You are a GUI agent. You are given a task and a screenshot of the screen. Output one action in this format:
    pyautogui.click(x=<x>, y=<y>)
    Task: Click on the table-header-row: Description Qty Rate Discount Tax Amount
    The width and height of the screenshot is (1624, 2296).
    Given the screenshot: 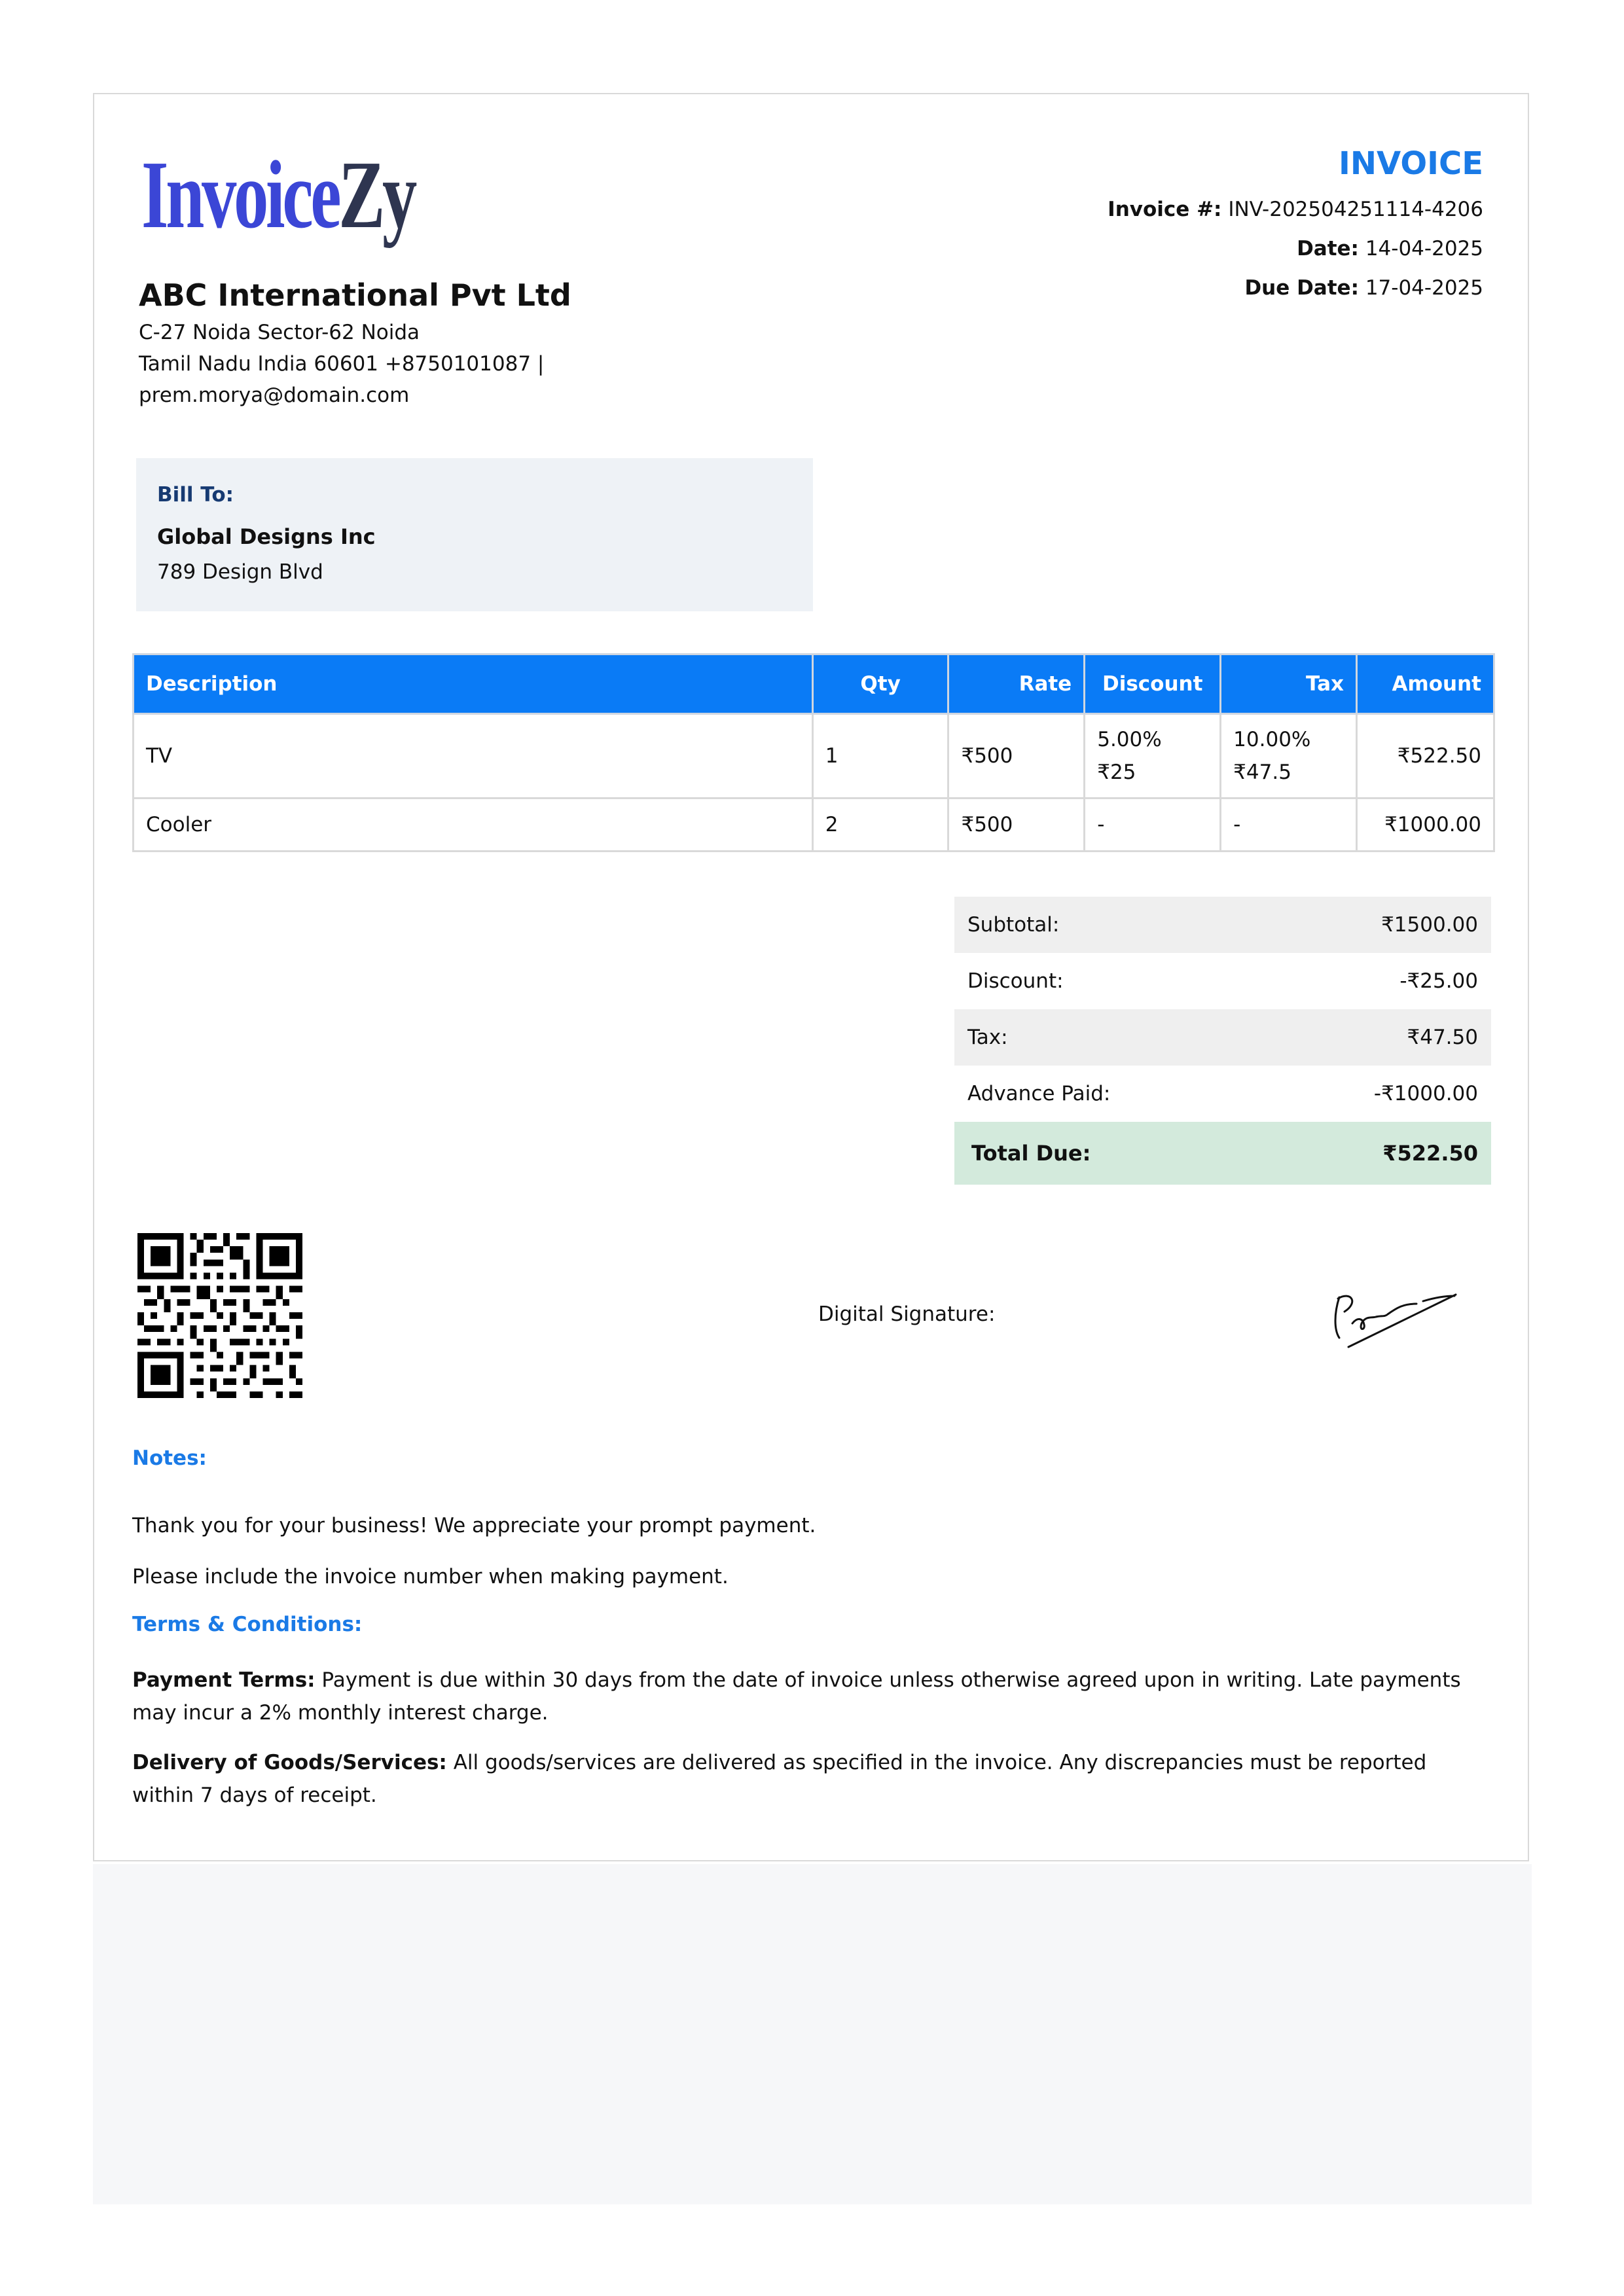 What is the action you would take?
    pyautogui.click(x=813, y=684)
    